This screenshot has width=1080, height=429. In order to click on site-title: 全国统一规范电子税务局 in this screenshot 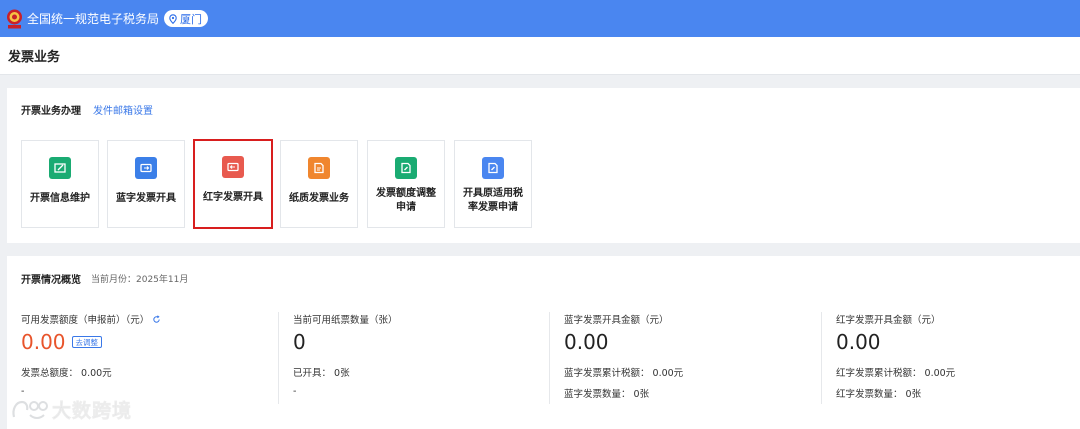, I will do `click(93, 19)`.